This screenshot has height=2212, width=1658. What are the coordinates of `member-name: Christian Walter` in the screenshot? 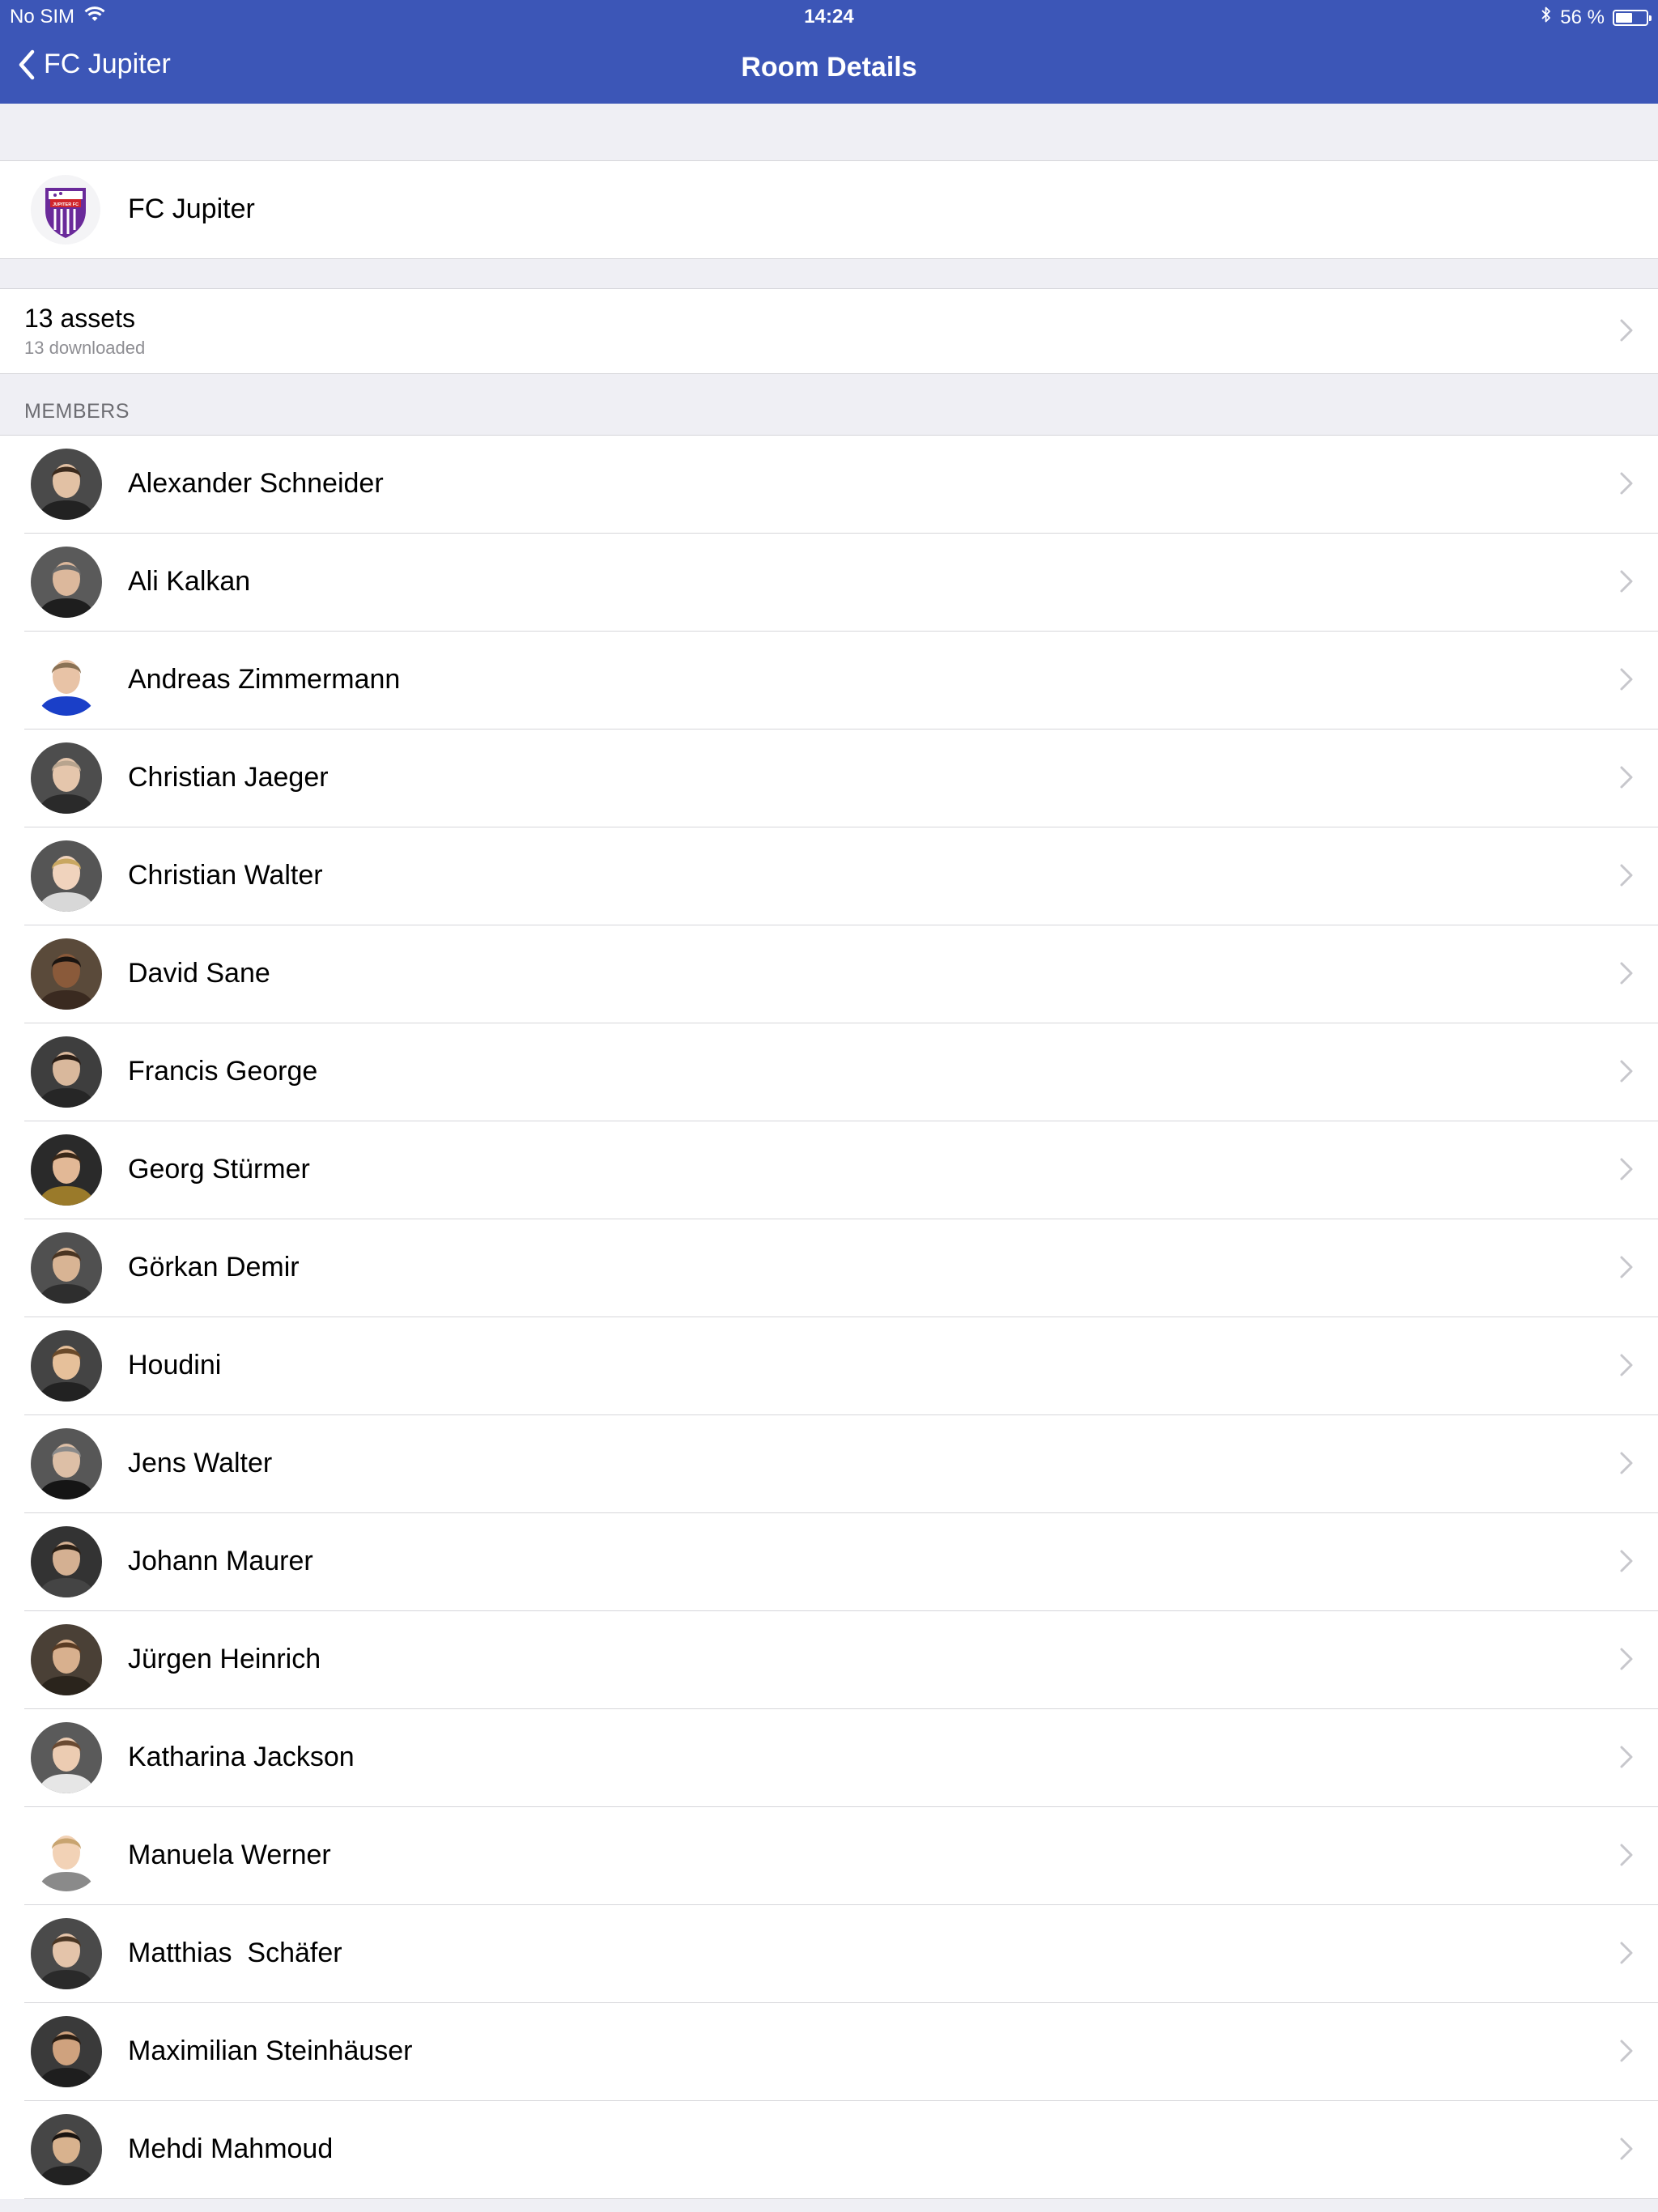 It's located at (225, 876).